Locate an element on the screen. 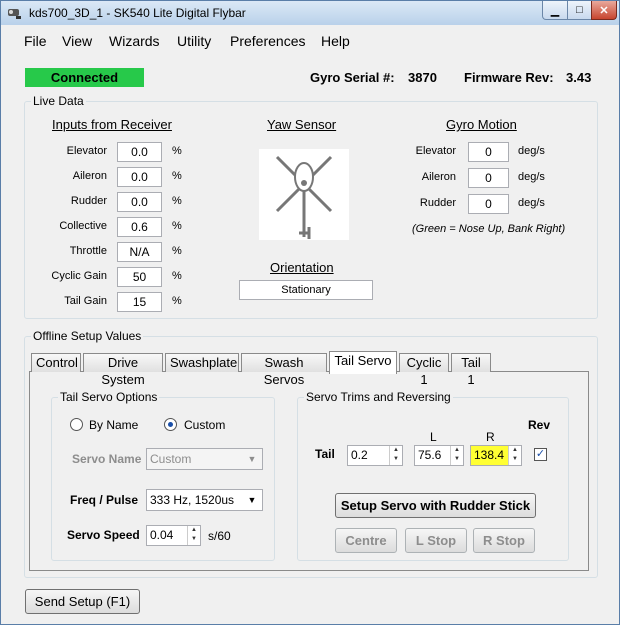  motion-label: Elevator is located at coordinates (435, 151).